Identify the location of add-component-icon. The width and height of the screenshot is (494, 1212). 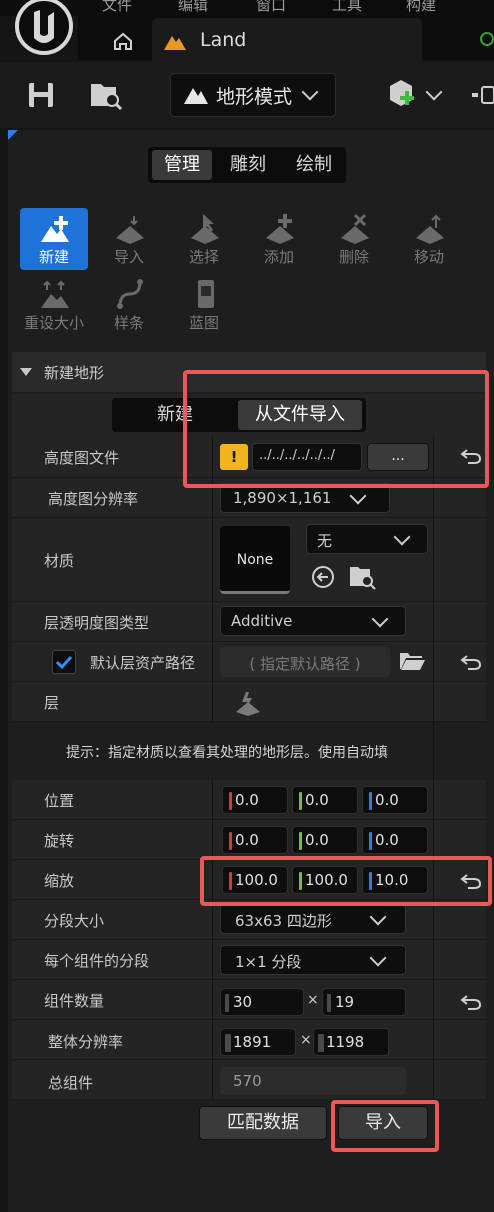
(280, 229).